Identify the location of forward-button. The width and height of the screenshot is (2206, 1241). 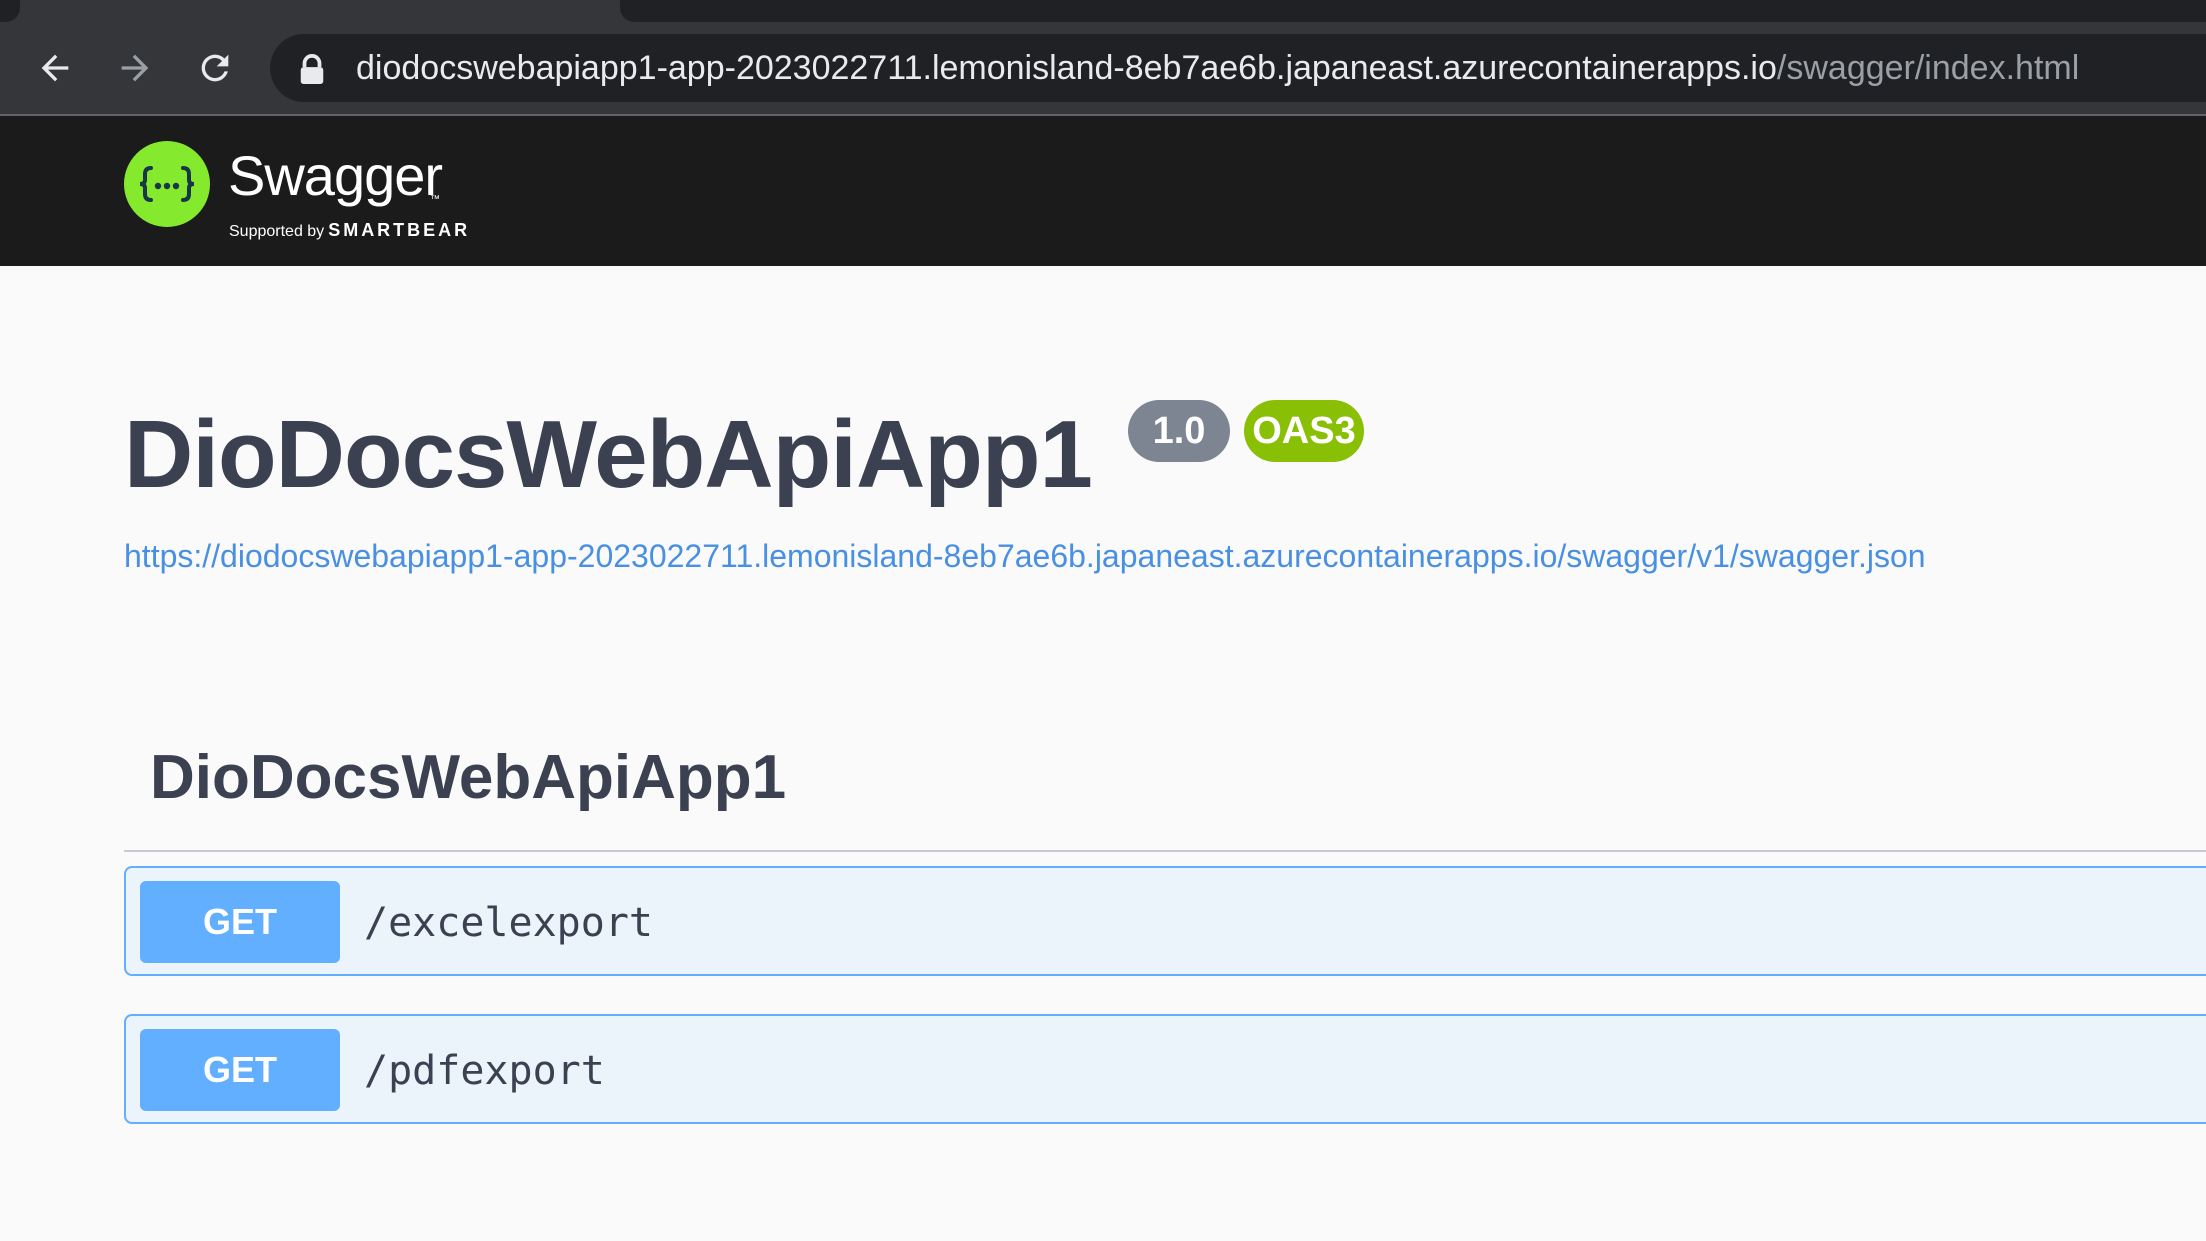
(135, 68).